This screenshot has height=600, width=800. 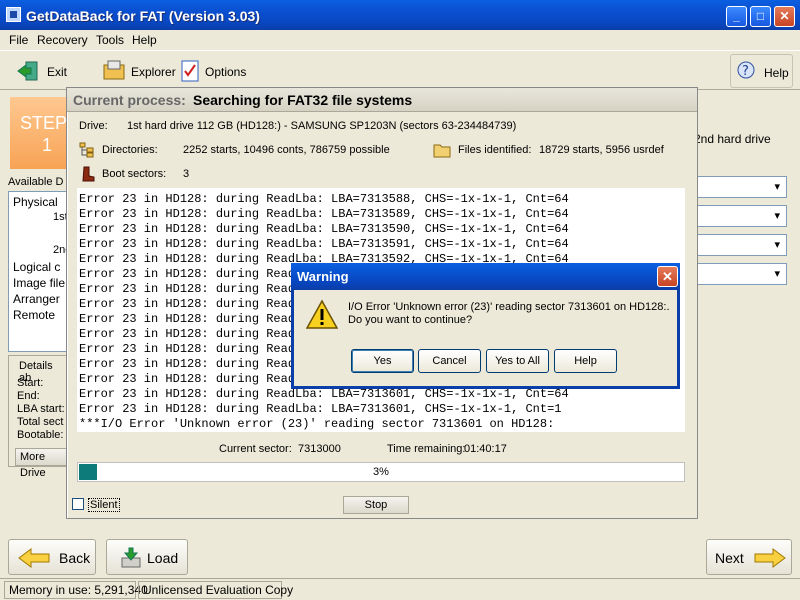 I want to click on cancel-button: Cancel, so click(x=449, y=361).